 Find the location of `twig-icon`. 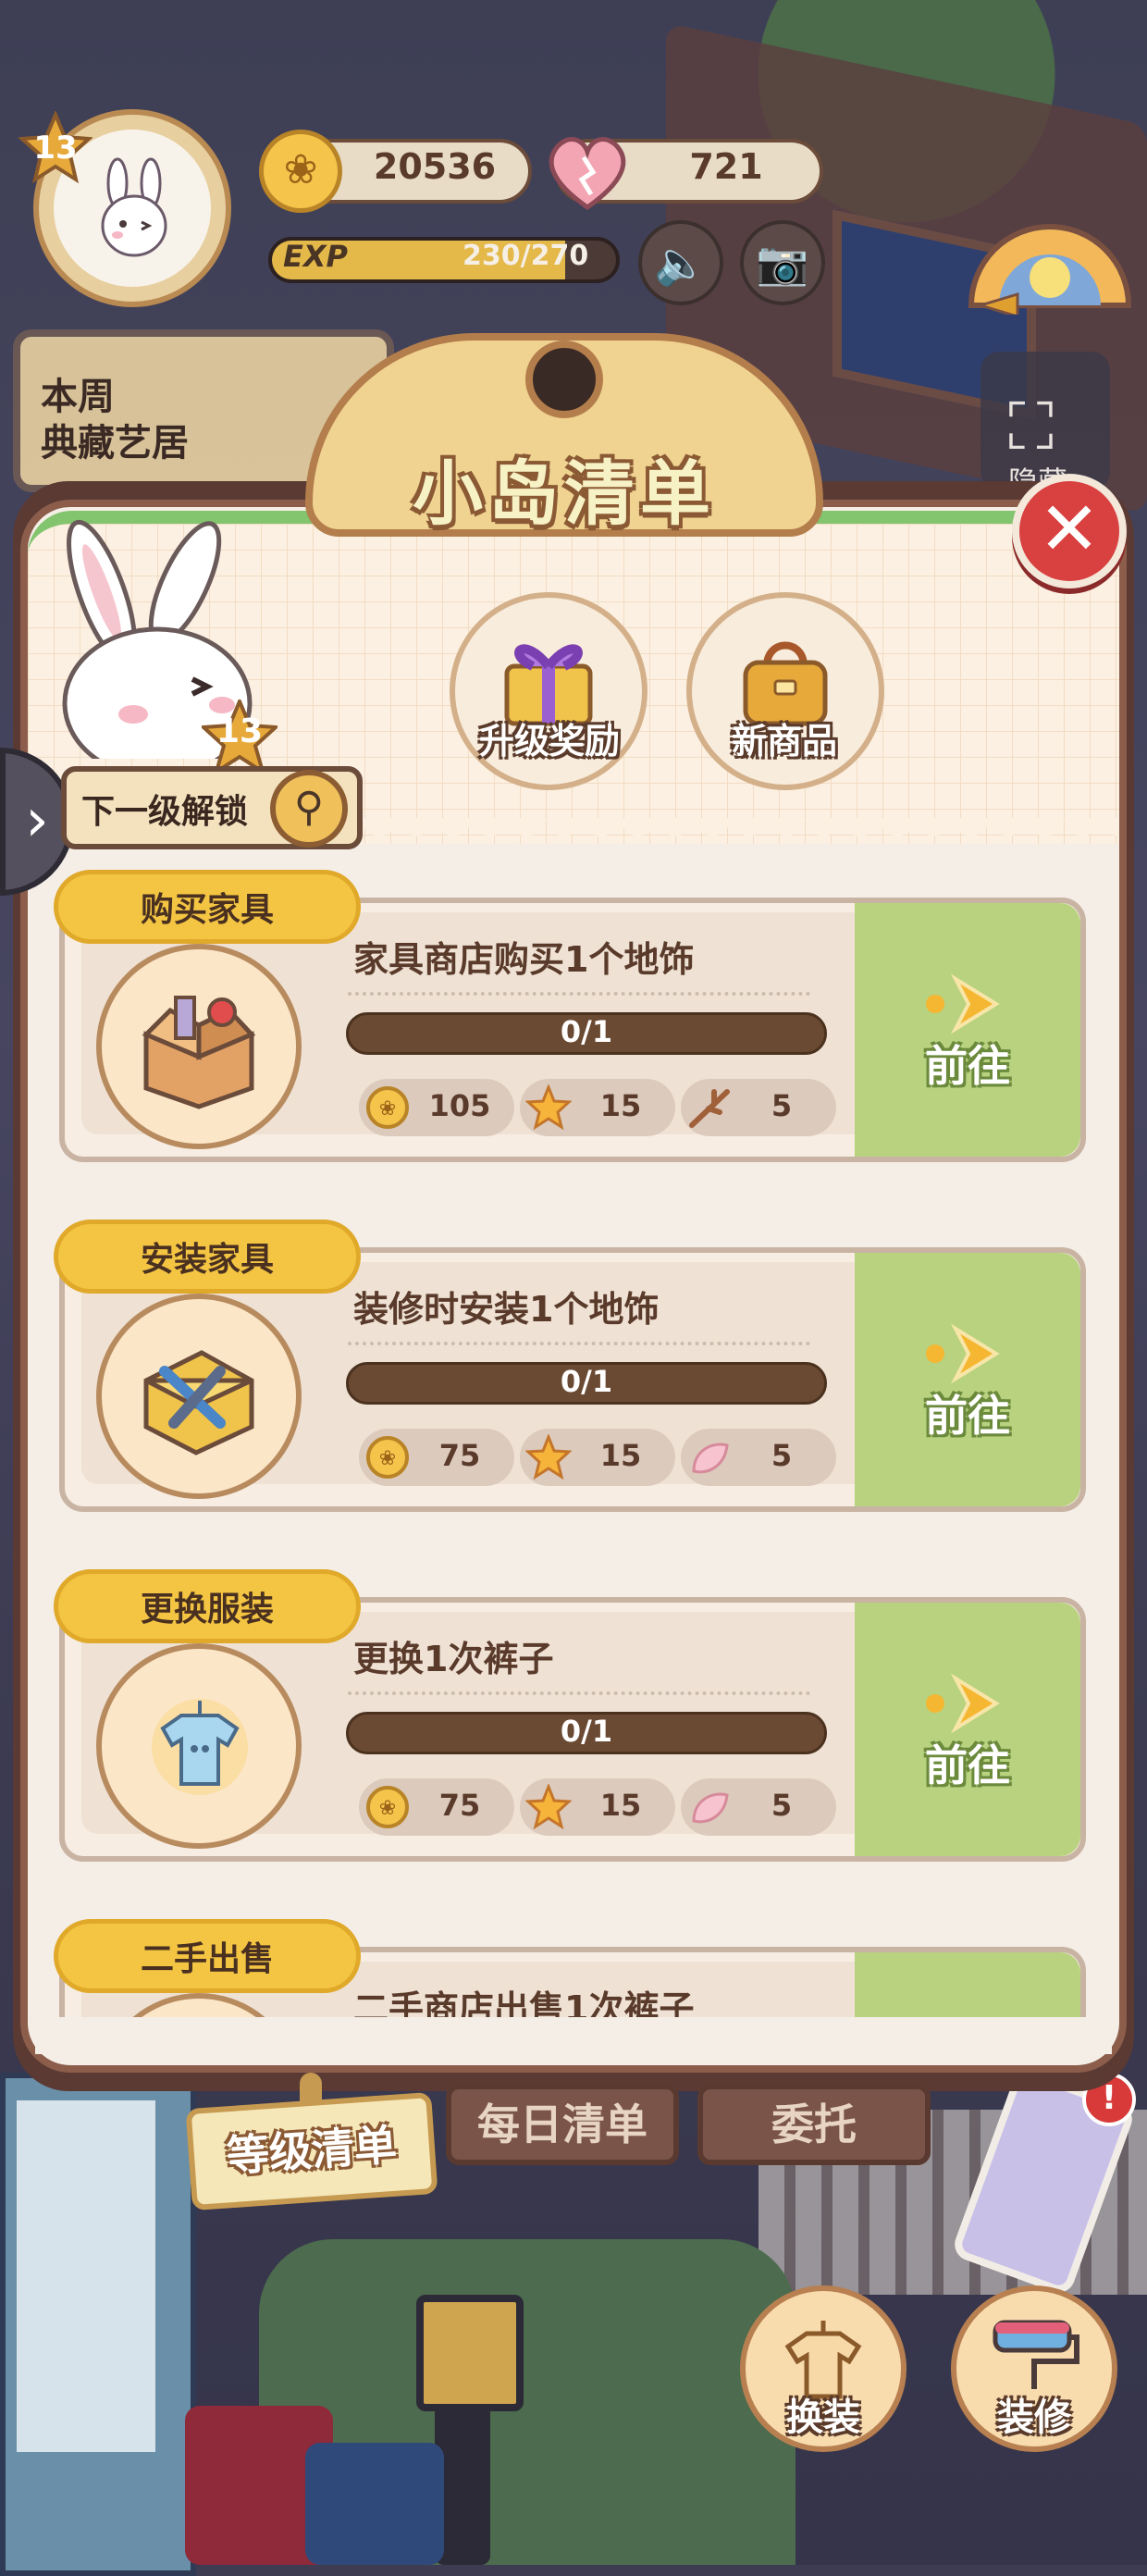

twig-icon is located at coordinates (710, 1108).